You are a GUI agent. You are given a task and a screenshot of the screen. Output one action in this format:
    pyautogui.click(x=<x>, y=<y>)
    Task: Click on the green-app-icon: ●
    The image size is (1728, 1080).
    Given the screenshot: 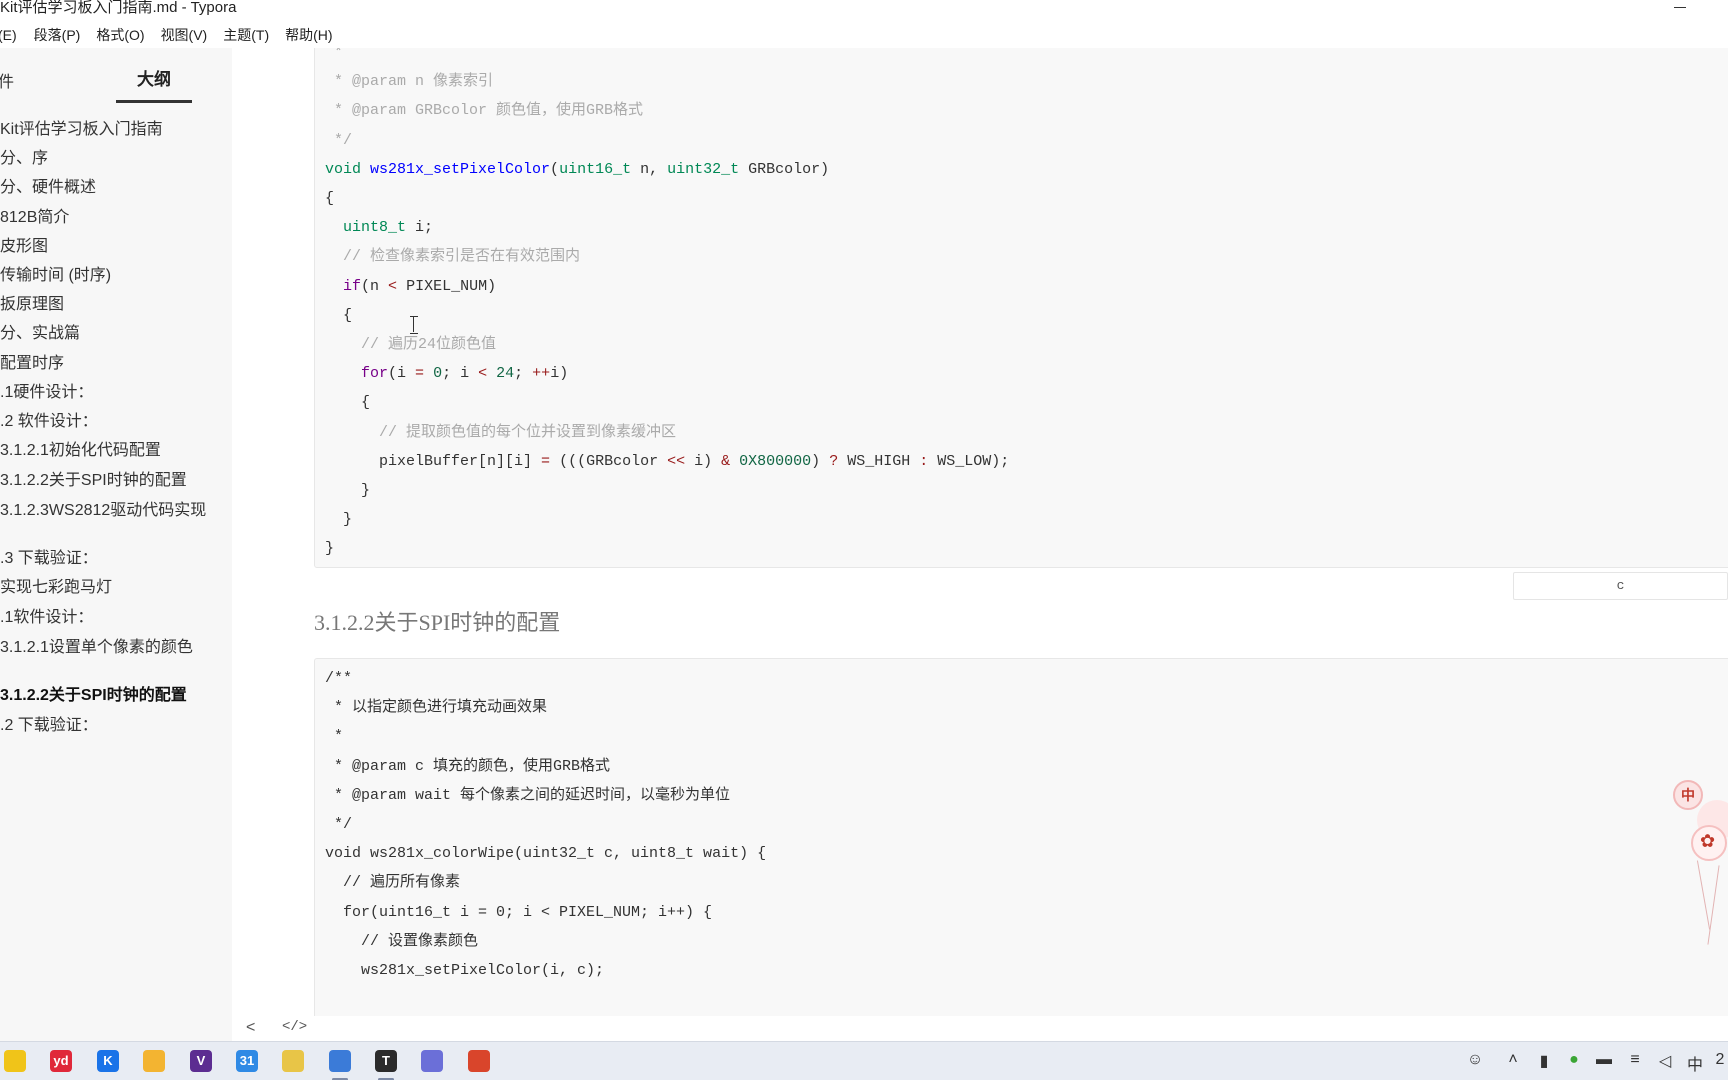 What is the action you would take?
    pyautogui.click(x=1574, y=1060)
    